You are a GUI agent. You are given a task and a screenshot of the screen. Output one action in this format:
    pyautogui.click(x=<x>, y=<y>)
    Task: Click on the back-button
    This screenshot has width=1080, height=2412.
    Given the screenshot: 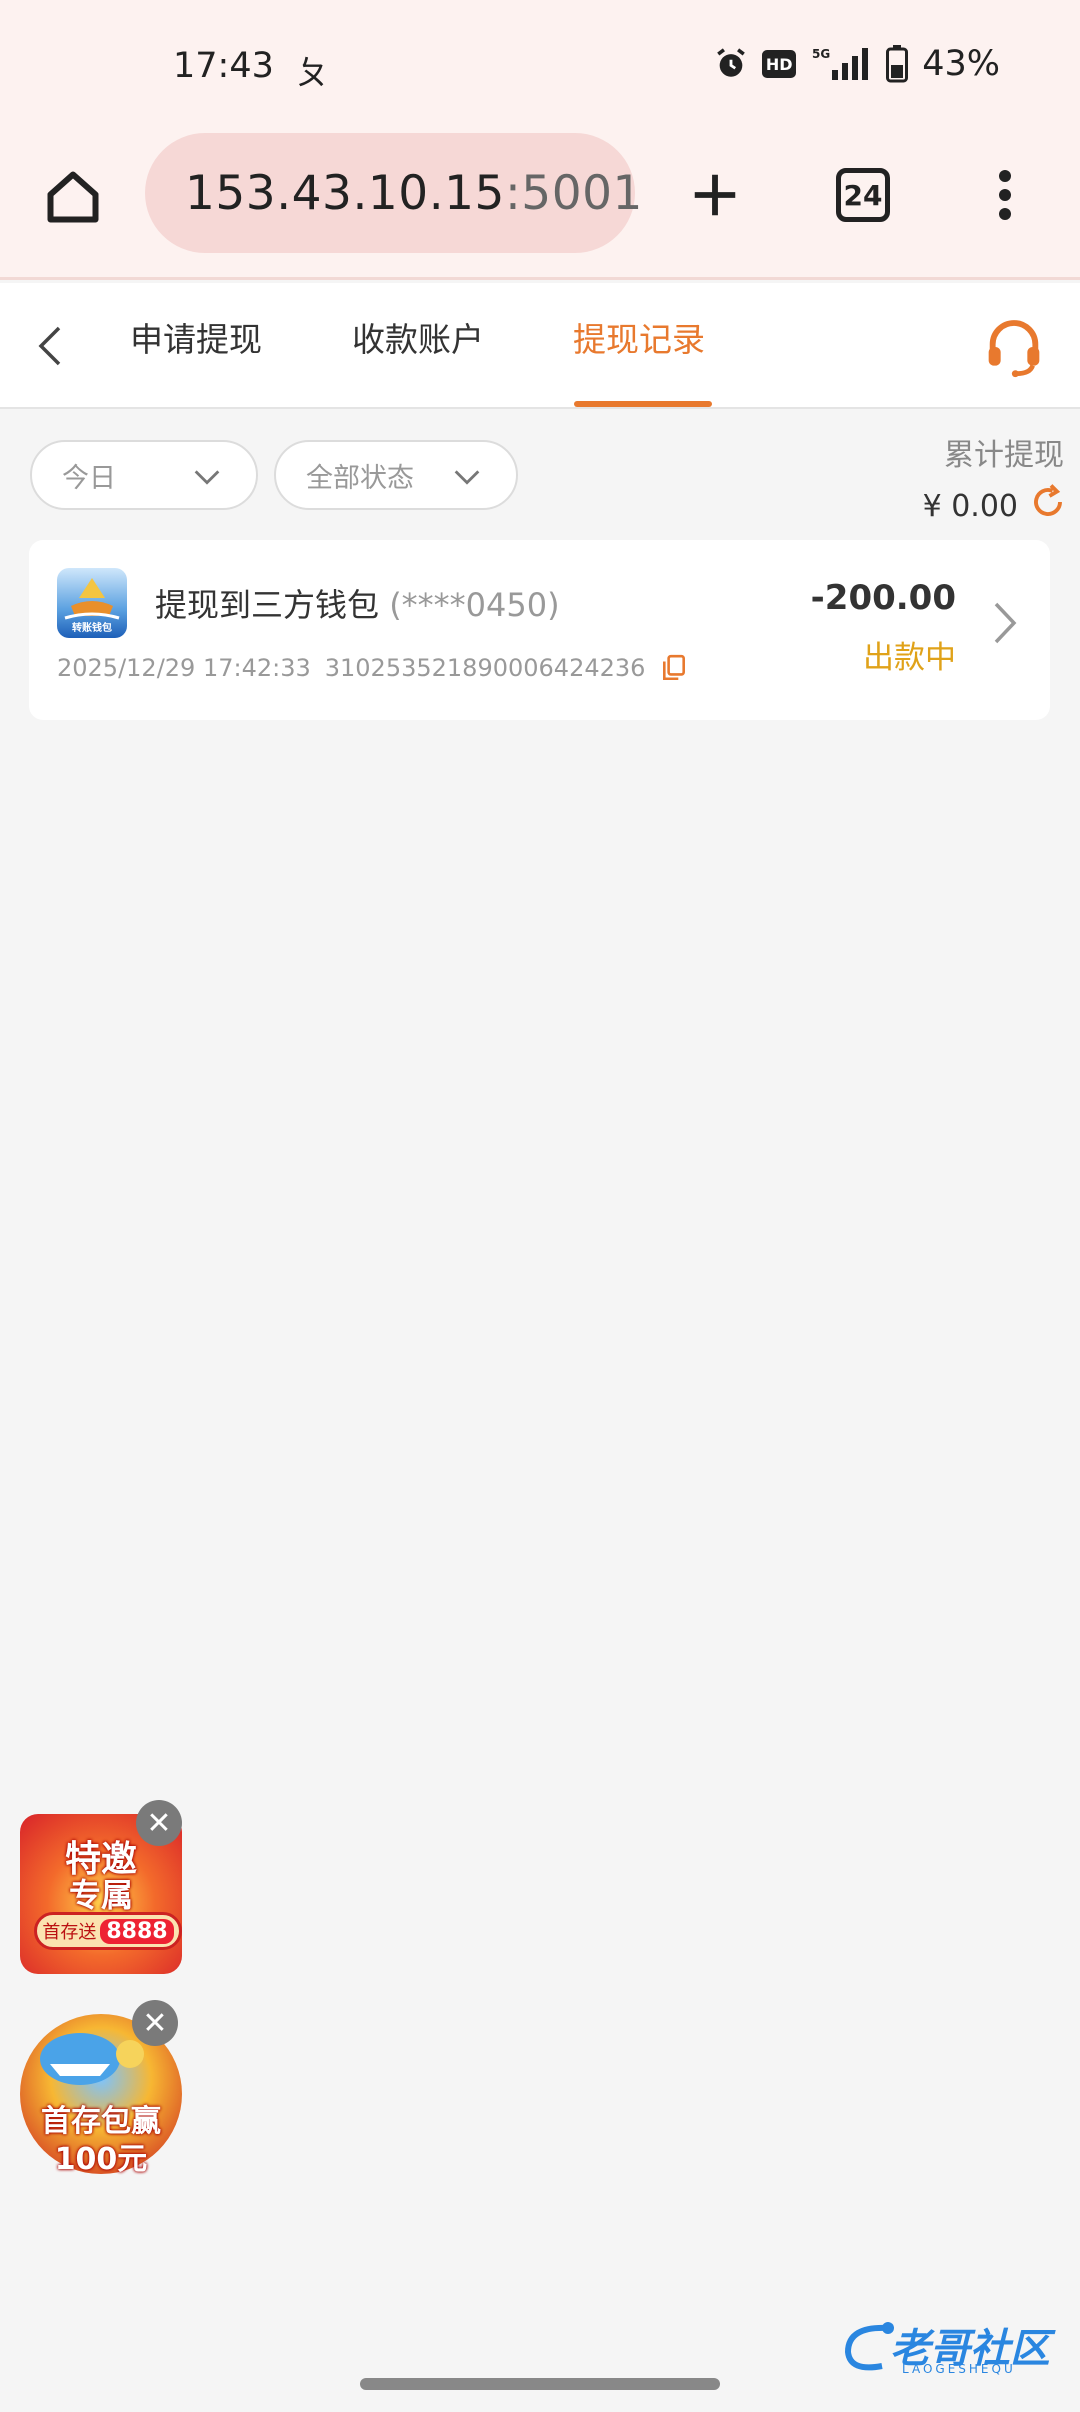 What is the action you would take?
    pyautogui.click(x=50, y=346)
    